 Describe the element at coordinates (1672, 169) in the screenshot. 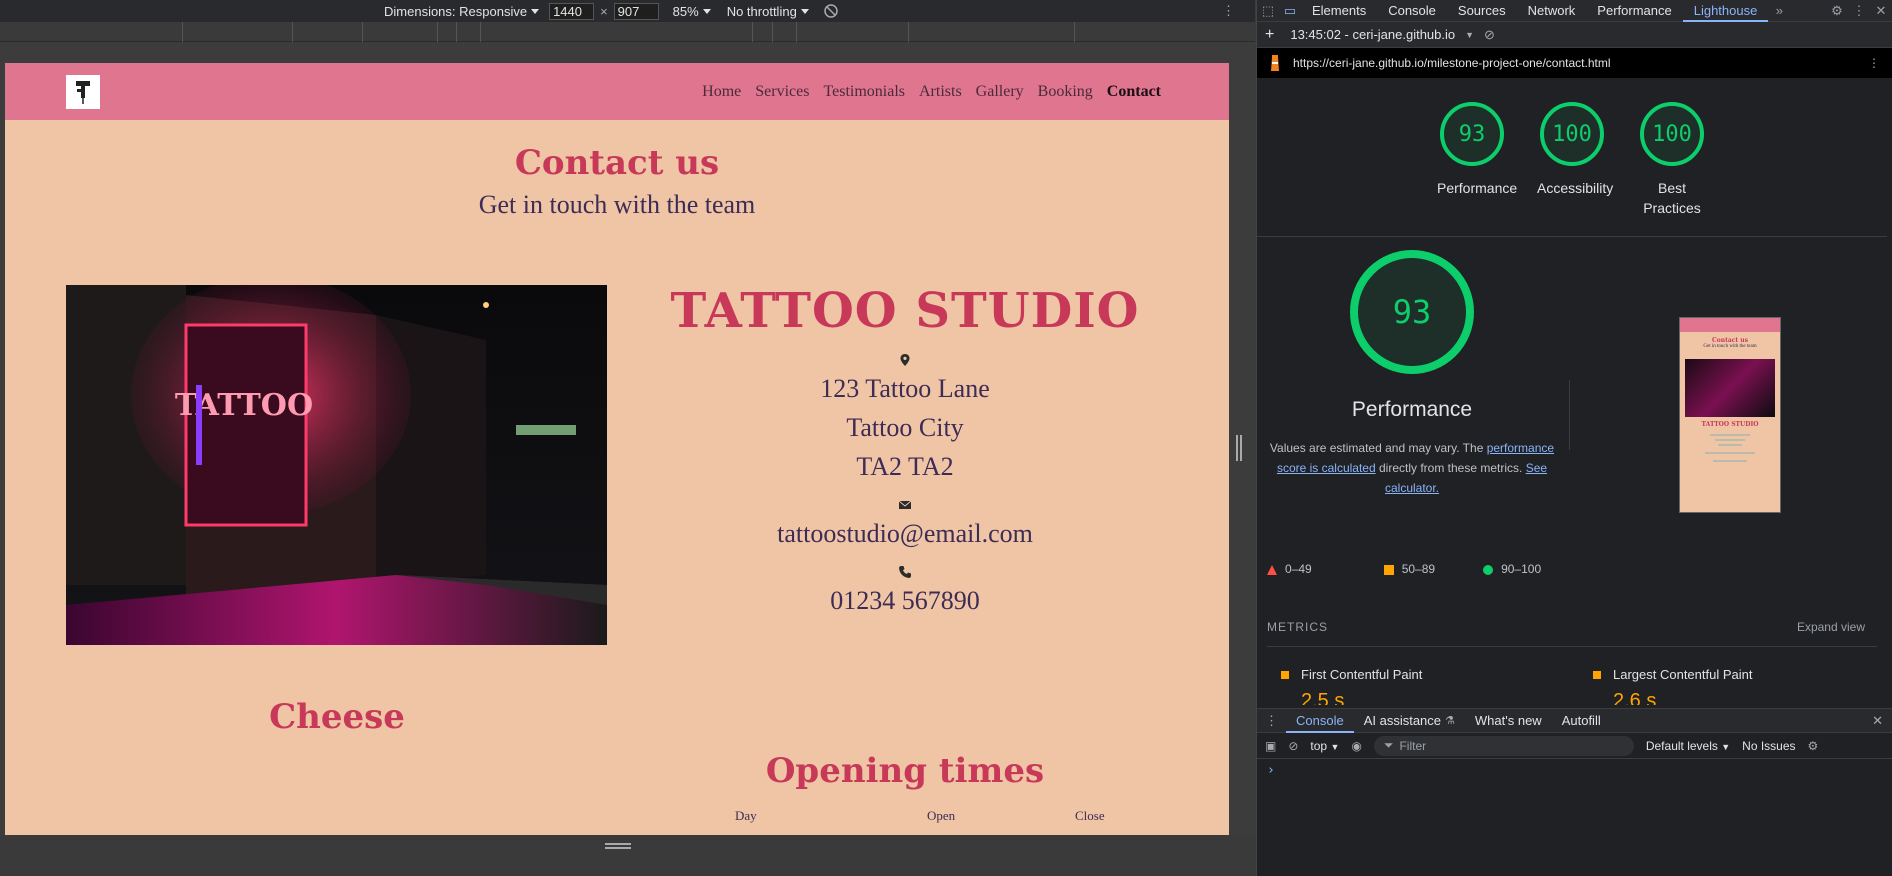

I see `gauge-best-practices: 100 Best Practices` at that location.